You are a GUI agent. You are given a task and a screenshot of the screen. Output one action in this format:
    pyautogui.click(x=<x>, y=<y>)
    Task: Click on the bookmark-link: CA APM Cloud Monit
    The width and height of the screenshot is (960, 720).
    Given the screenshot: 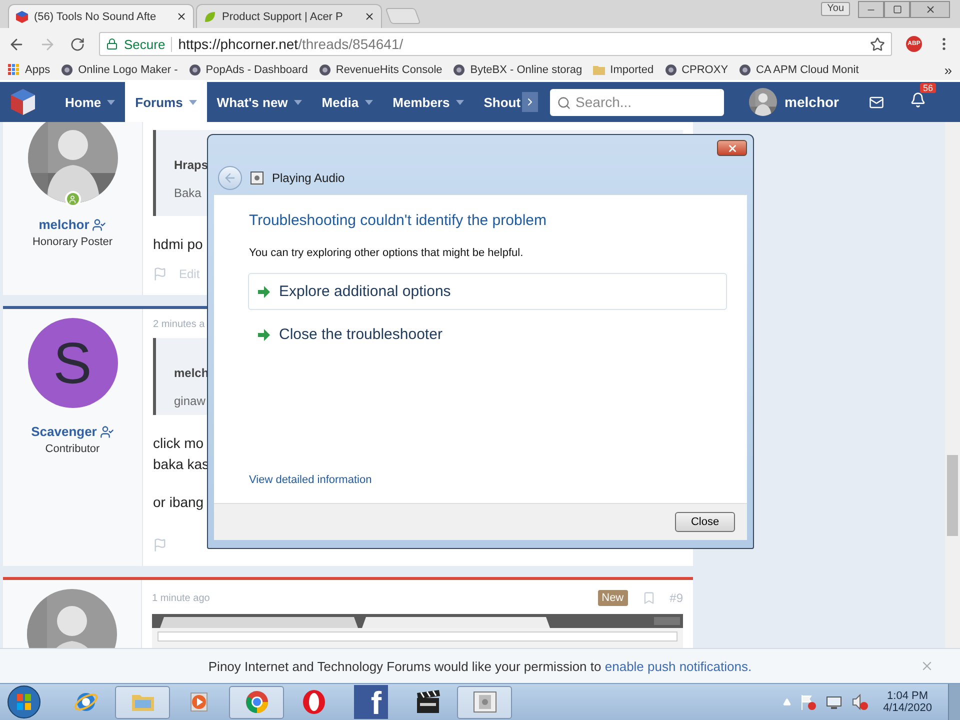 What is the action you would take?
    pyautogui.click(x=807, y=70)
    